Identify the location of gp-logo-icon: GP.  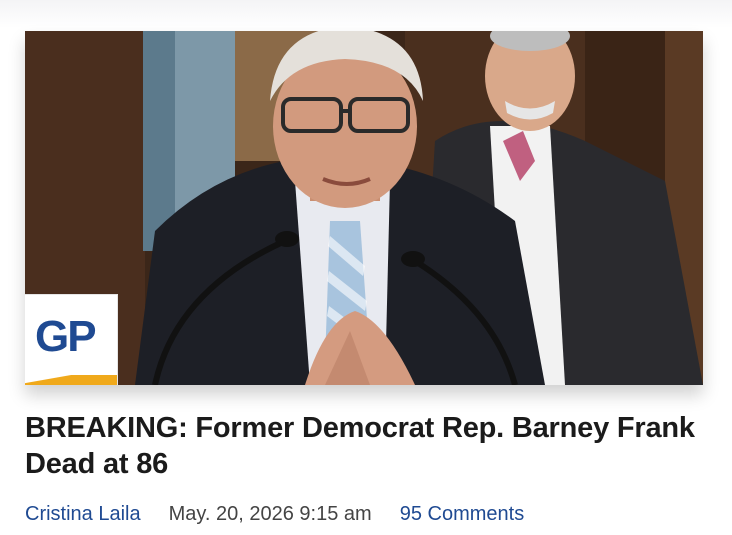
(71, 339).